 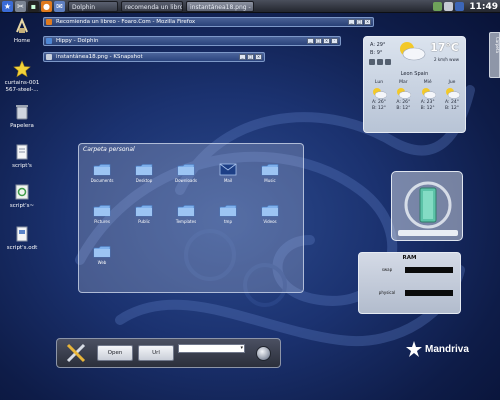 I want to click on folder-item-label: Pictures, so click(x=102, y=221).